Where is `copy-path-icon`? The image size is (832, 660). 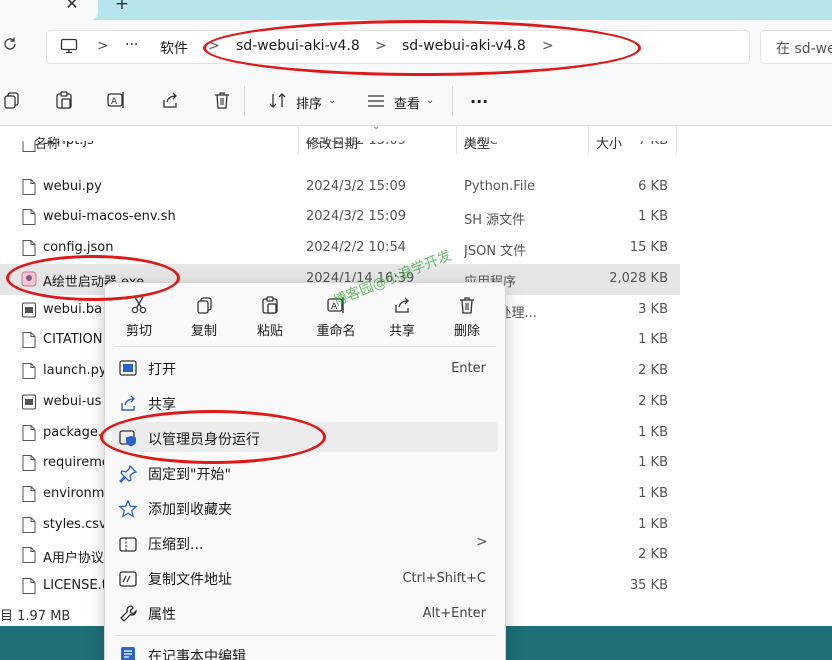 copy-path-icon is located at coordinates (128, 579).